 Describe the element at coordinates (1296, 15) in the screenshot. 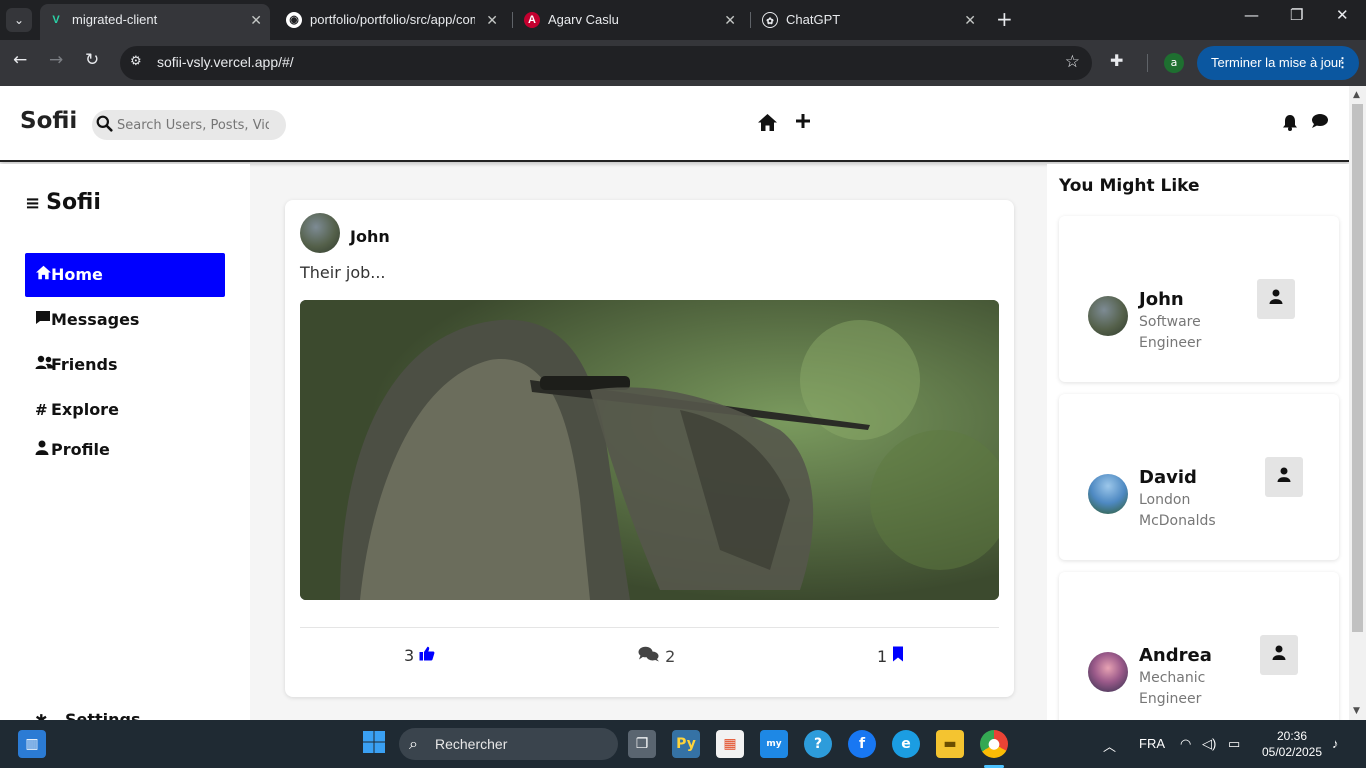

I see `restore-button: ❐` at that location.